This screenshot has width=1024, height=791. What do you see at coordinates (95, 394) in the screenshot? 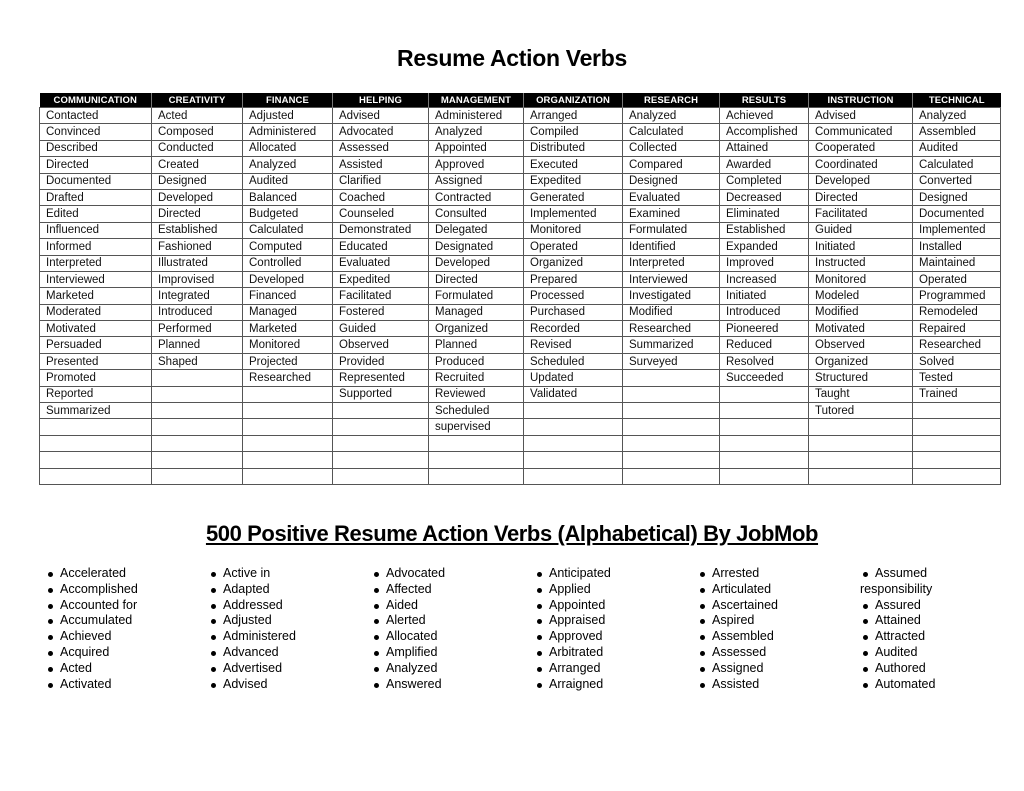
I see `table-cell: Reported` at bounding box center [95, 394].